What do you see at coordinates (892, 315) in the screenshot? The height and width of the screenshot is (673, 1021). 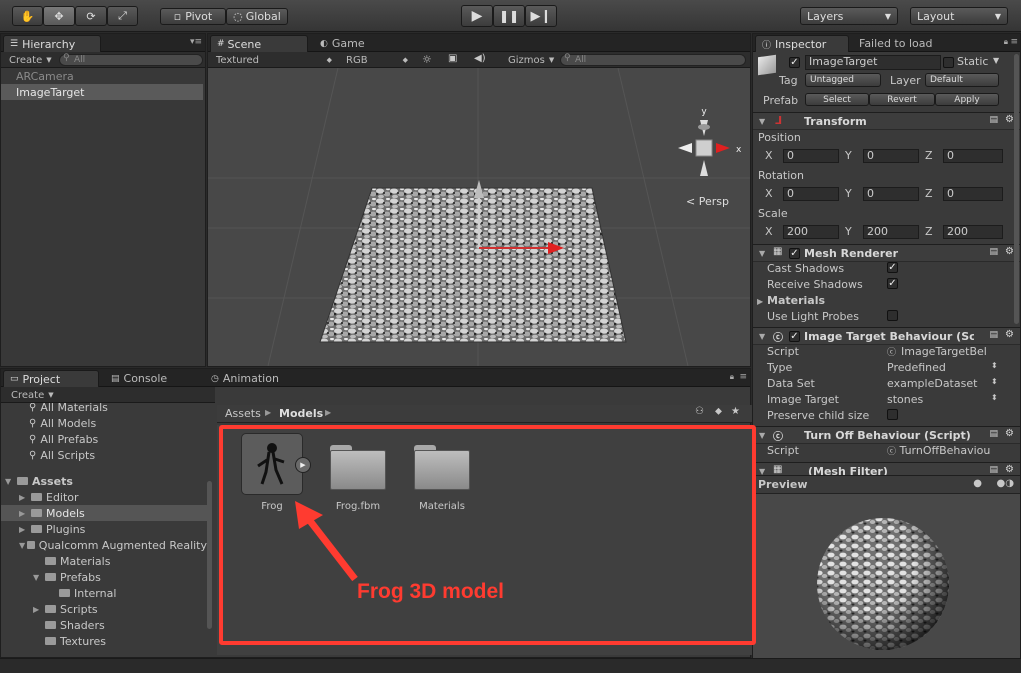 I see `light-probes-checkbox` at bounding box center [892, 315].